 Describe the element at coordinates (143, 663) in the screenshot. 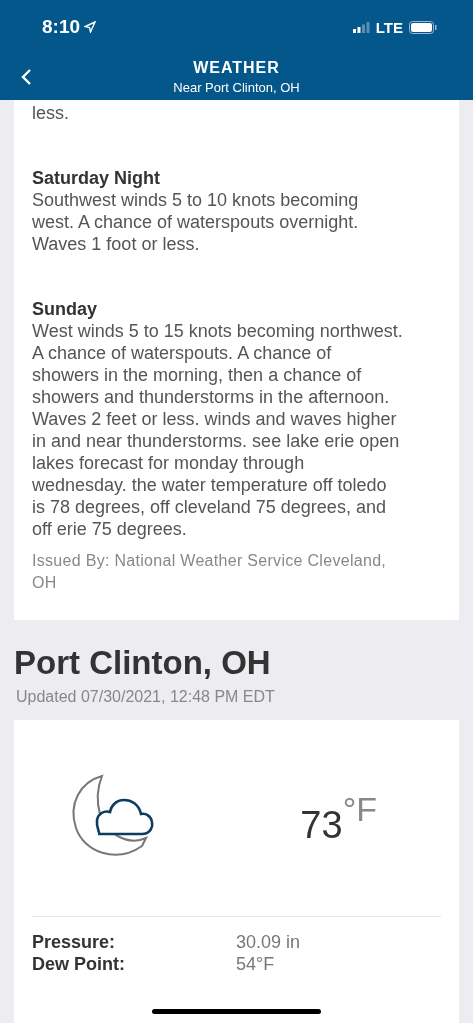

I see `location-name: Port Clinton, OH` at that location.